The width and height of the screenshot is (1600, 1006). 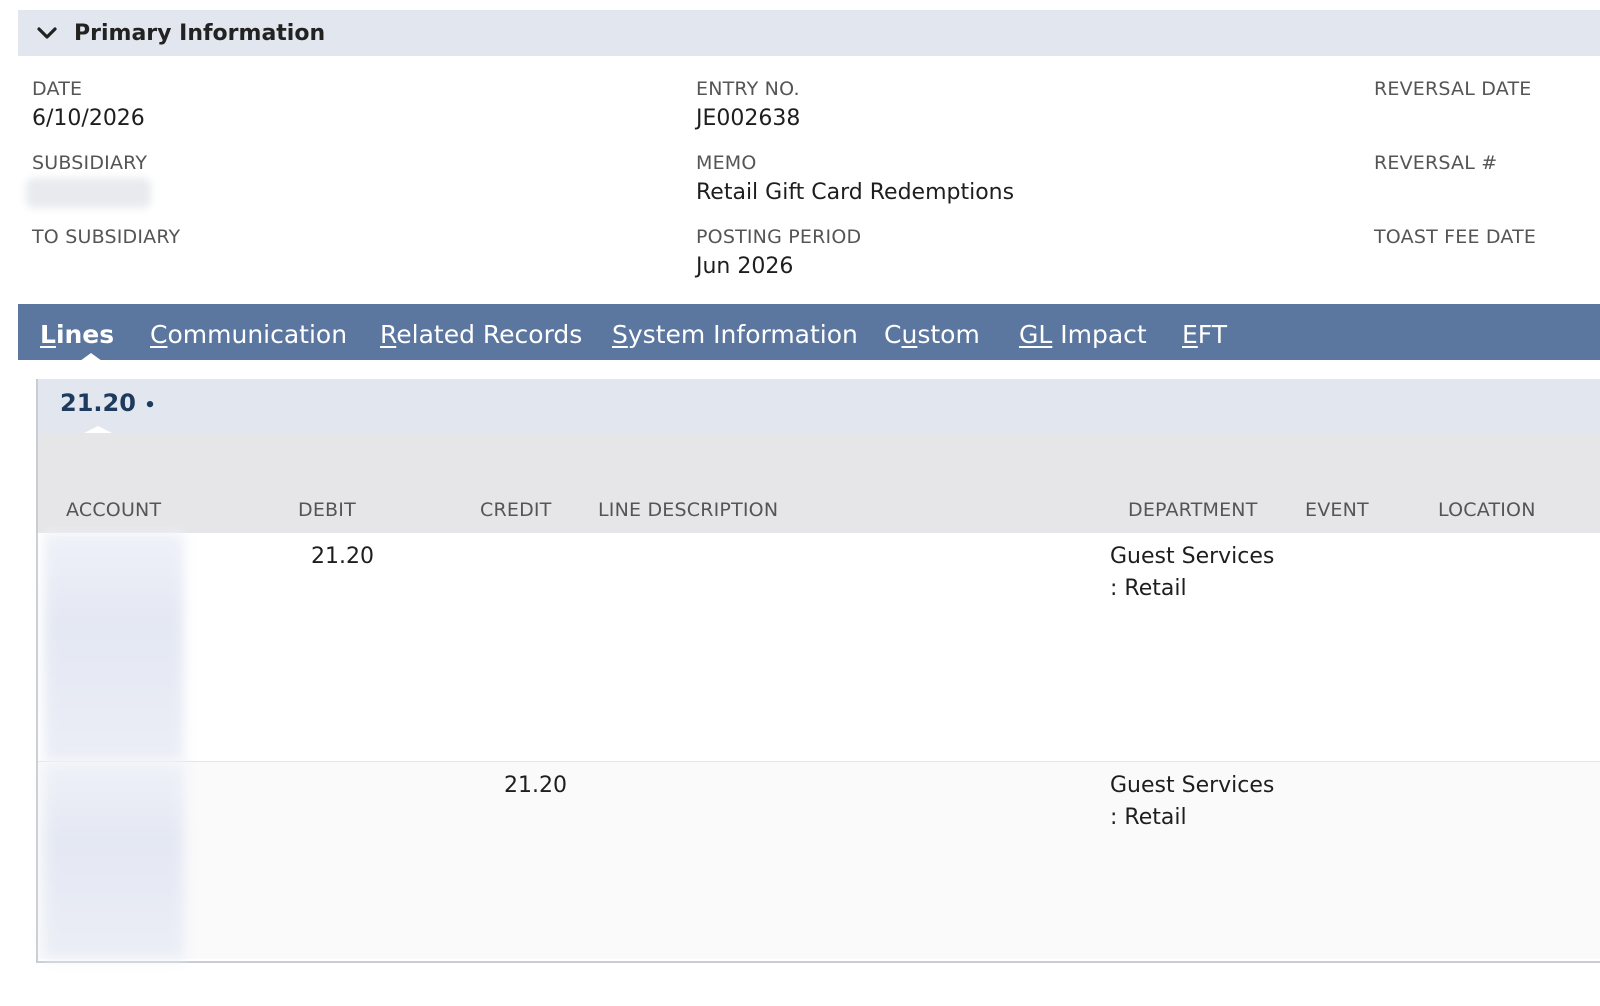 I want to click on tab-gl-impact: GL Impact, so click(x=1083, y=332).